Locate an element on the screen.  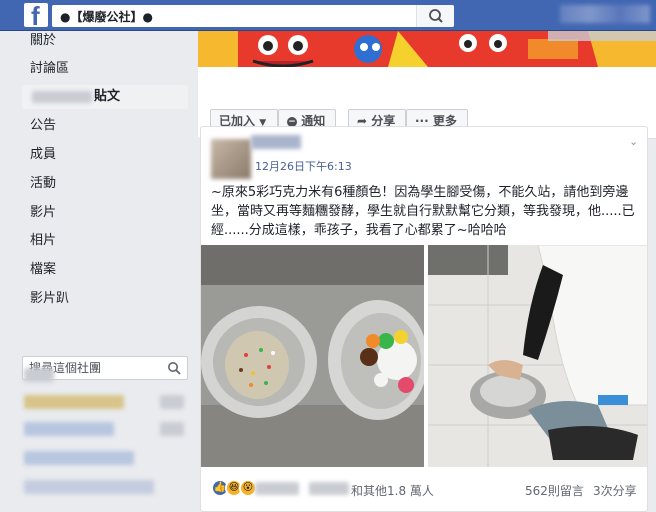
author-name-blurred is located at coordinates (276, 142).